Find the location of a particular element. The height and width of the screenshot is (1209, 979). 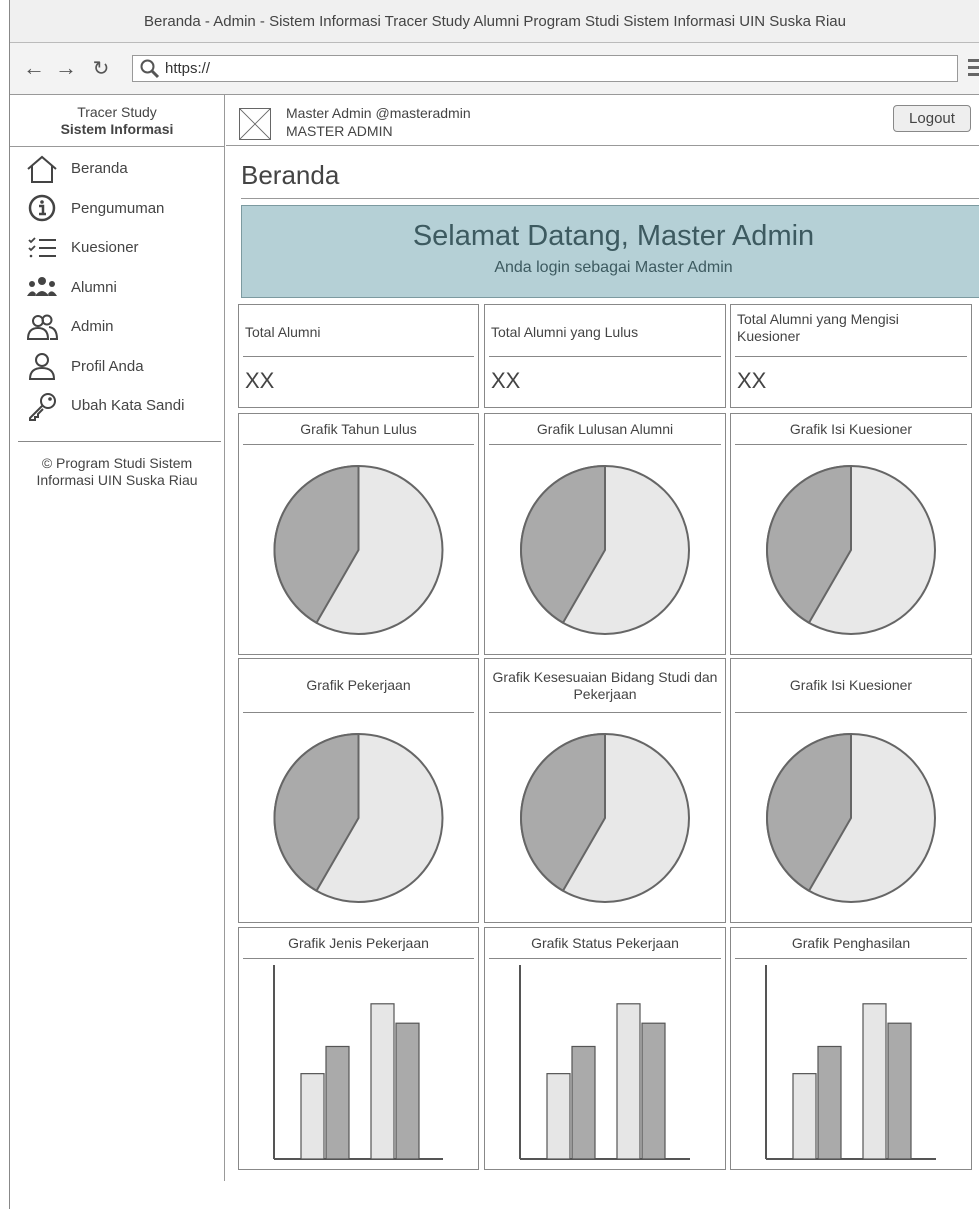

sidebar-item-label: Kuesioner is located at coordinates (105, 248).